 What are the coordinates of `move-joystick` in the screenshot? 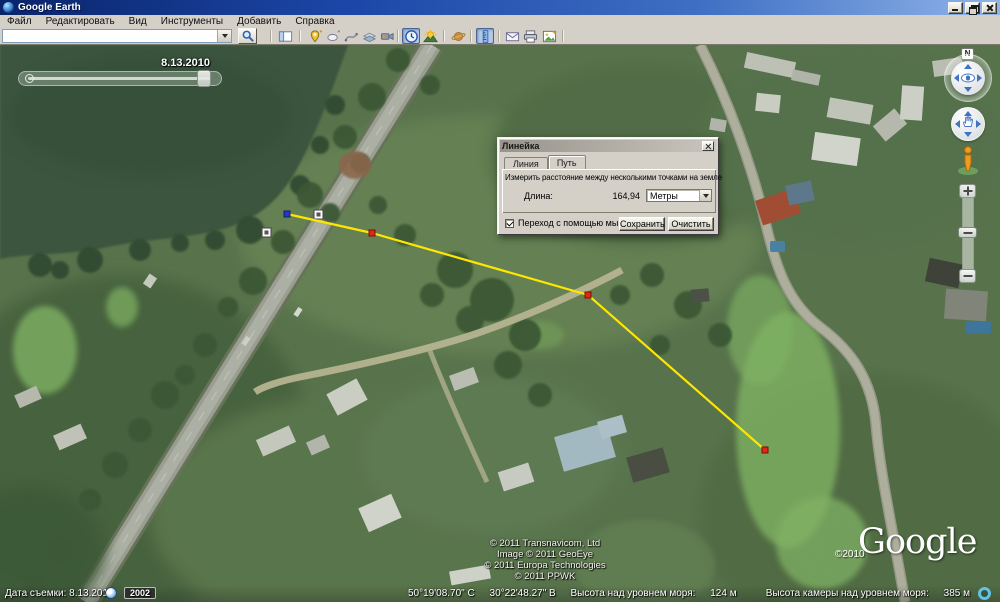 It's located at (968, 124).